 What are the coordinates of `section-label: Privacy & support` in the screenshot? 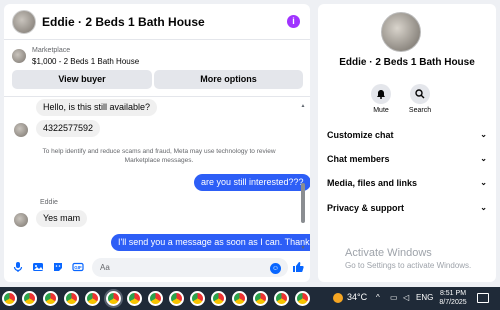 It's located at (366, 208).